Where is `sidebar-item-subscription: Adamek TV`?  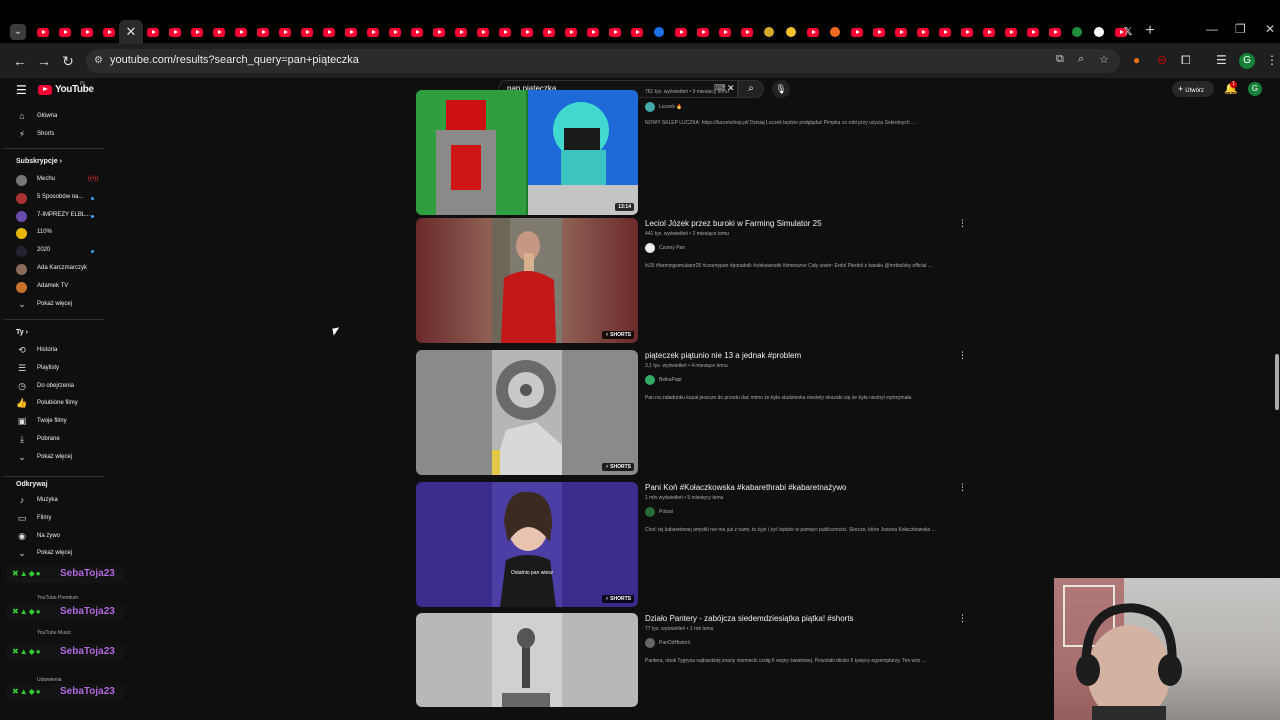 sidebar-item-subscription: Adamek TV is located at coordinates (52, 287).